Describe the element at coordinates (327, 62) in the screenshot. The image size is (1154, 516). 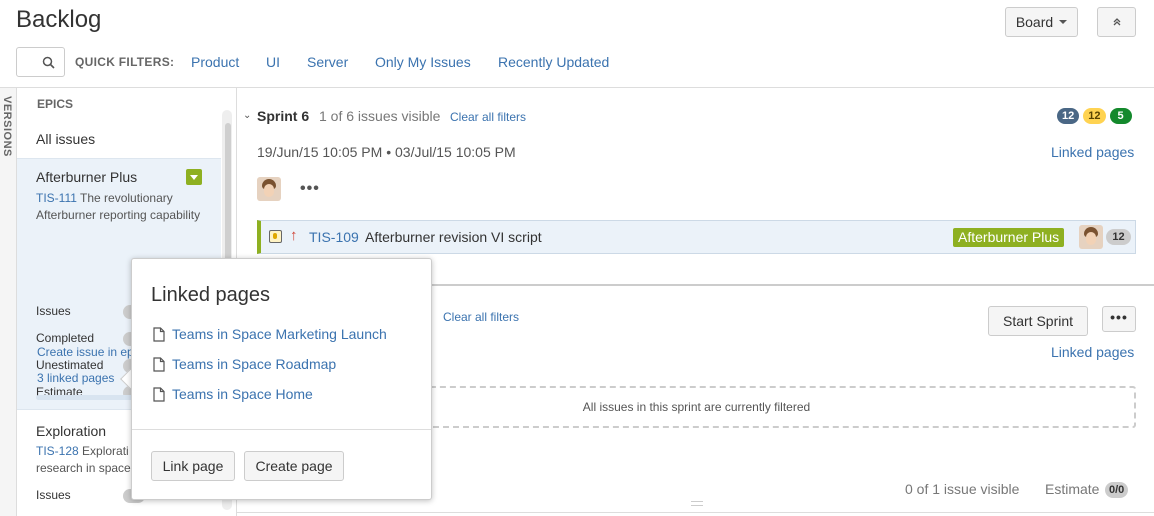
I see `quick-filter-server: Server` at that location.